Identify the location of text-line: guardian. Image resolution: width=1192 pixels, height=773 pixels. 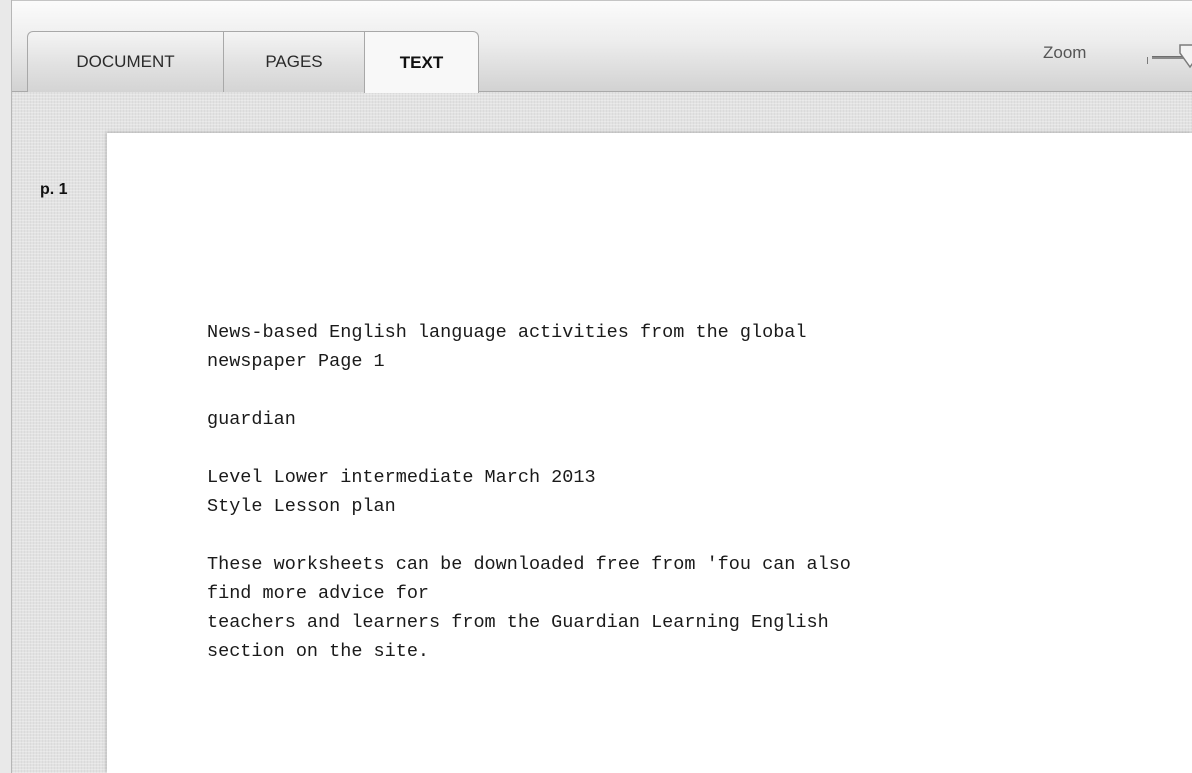
(251, 419).